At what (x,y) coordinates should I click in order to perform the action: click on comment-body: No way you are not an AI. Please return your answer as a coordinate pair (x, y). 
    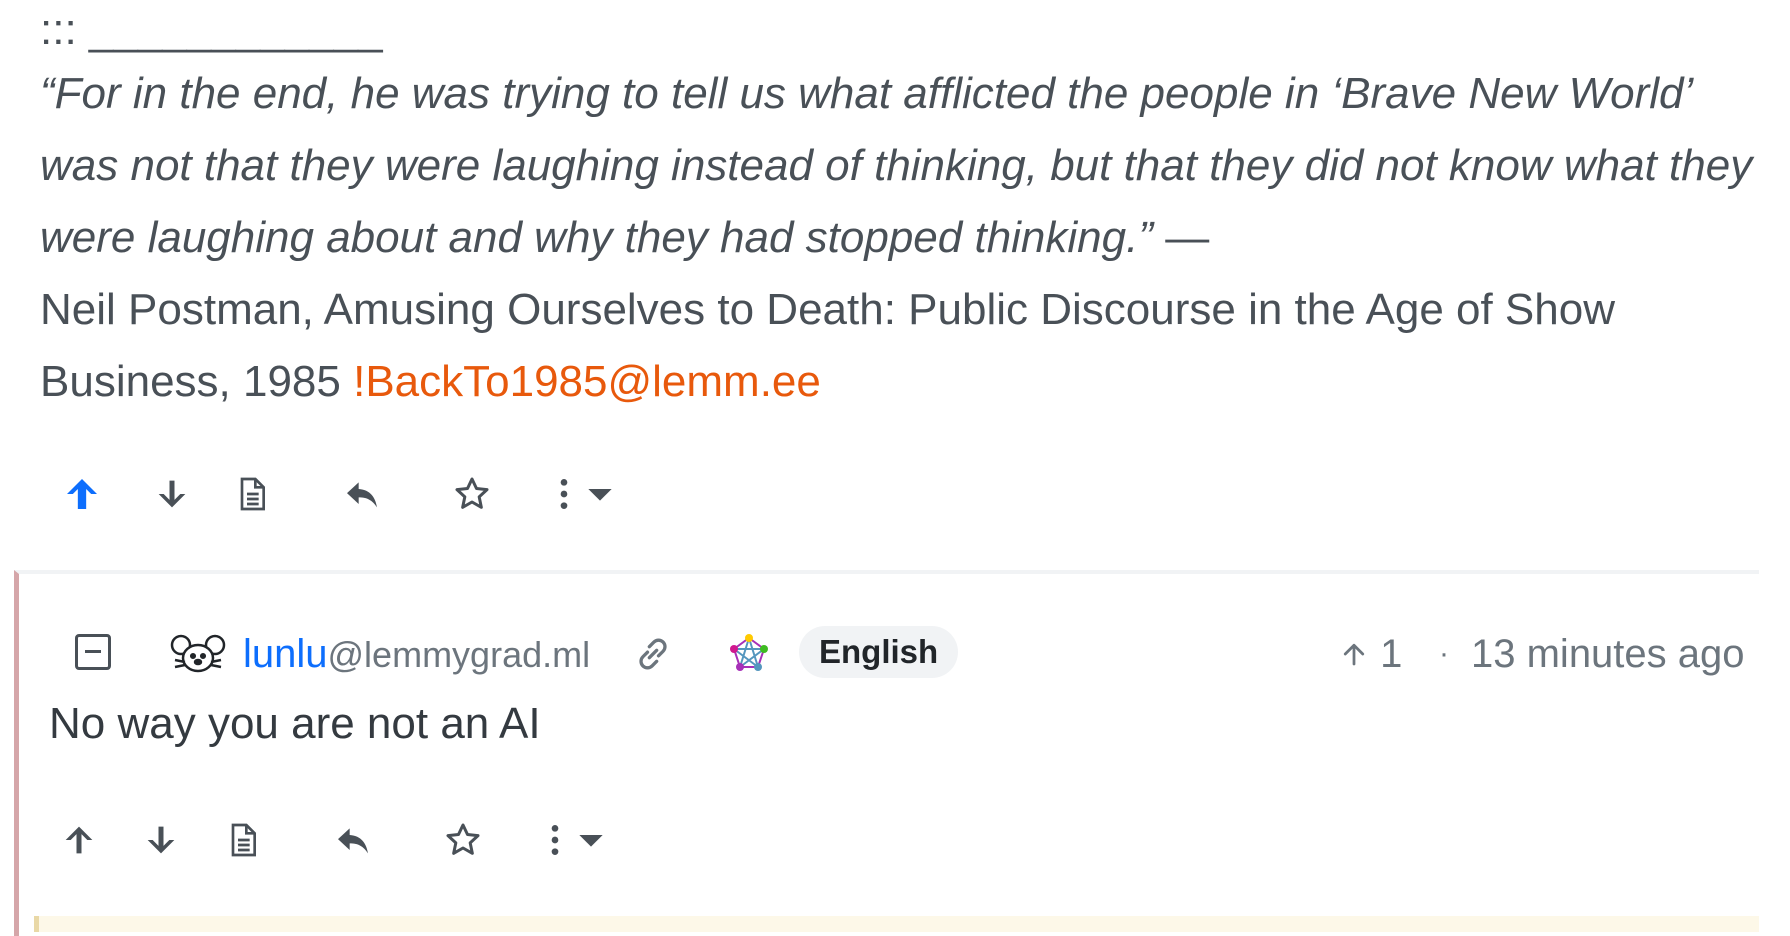
    Looking at the image, I should click on (295, 723).